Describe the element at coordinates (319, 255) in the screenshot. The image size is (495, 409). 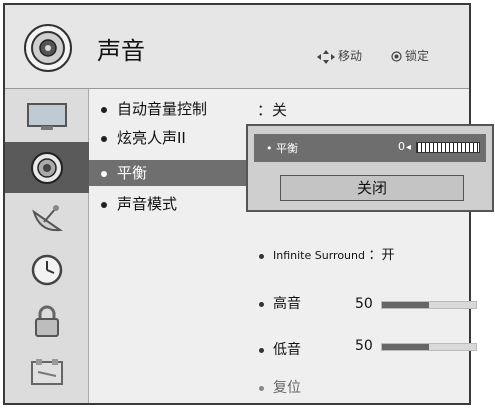
I see `surround-label: Infinite Surround` at that location.